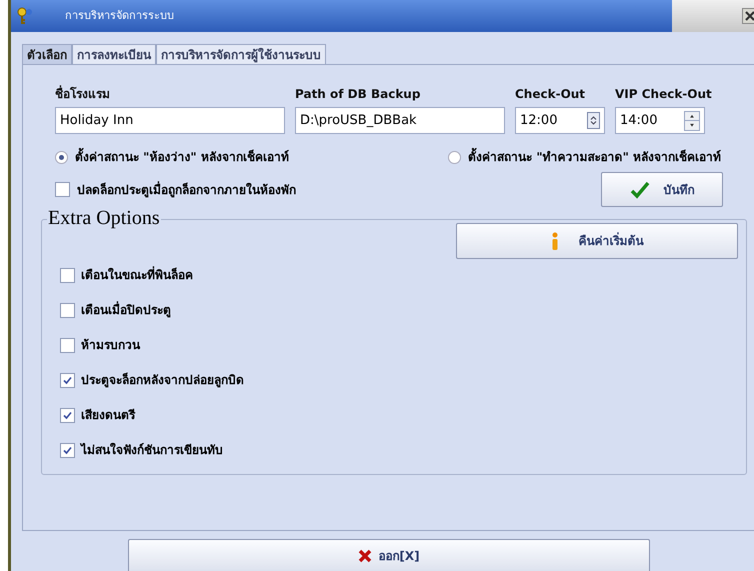 The width and height of the screenshot is (754, 571). I want to click on field-label: VIP Check-Out, so click(663, 94).